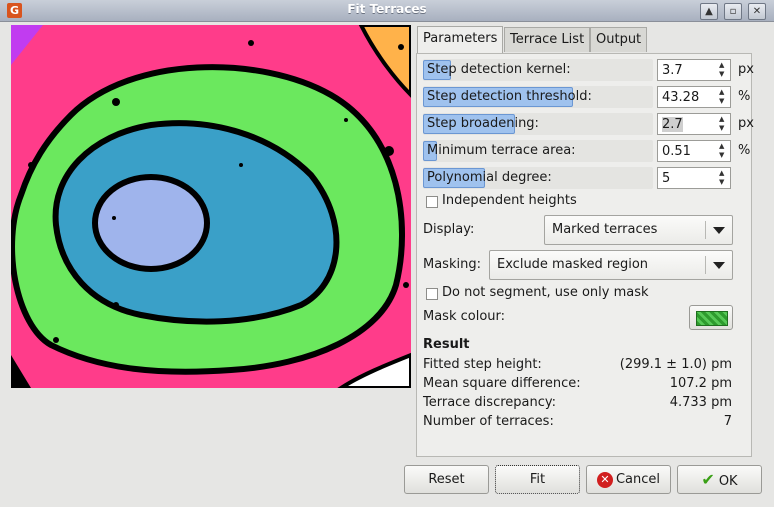 The image size is (774, 507). I want to click on checkmark-icon: ✔, so click(708, 479).